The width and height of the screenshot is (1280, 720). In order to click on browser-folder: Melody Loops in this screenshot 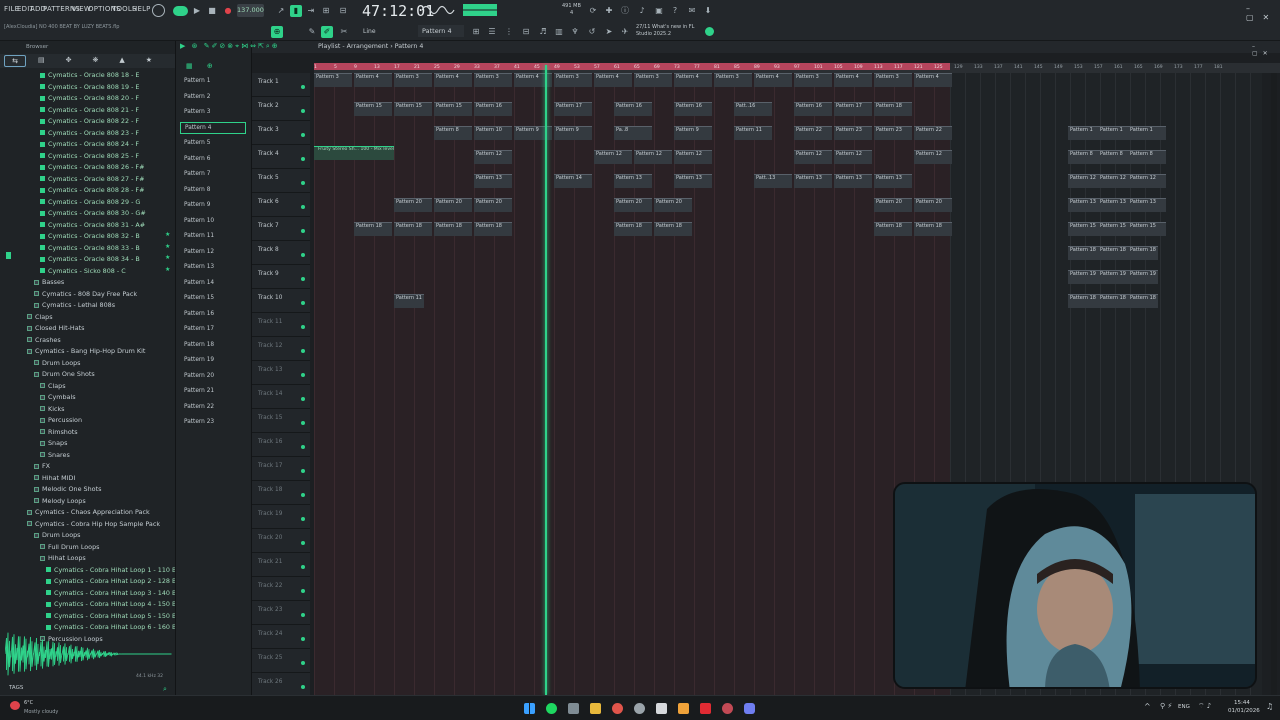, I will do `click(60, 501)`.